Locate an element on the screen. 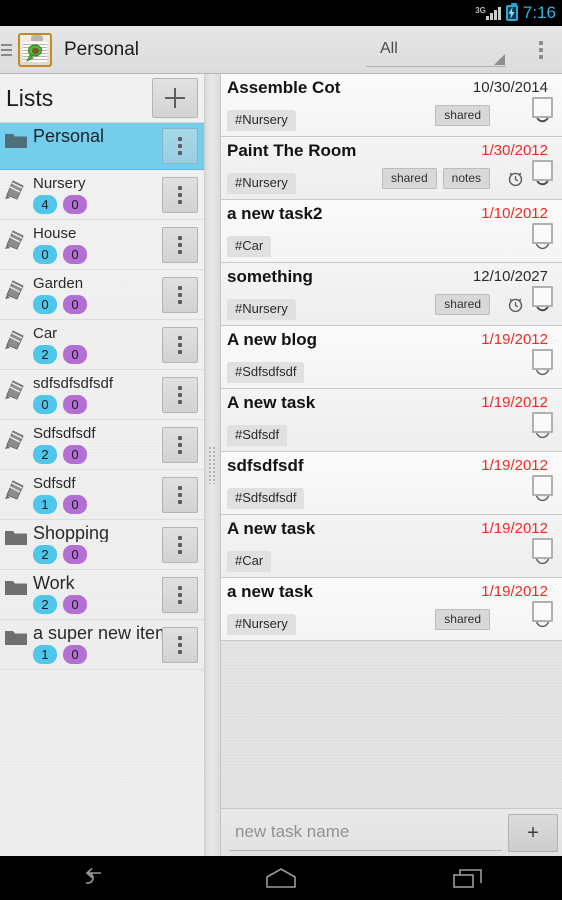  add-task-button: + is located at coordinates (533, 832).